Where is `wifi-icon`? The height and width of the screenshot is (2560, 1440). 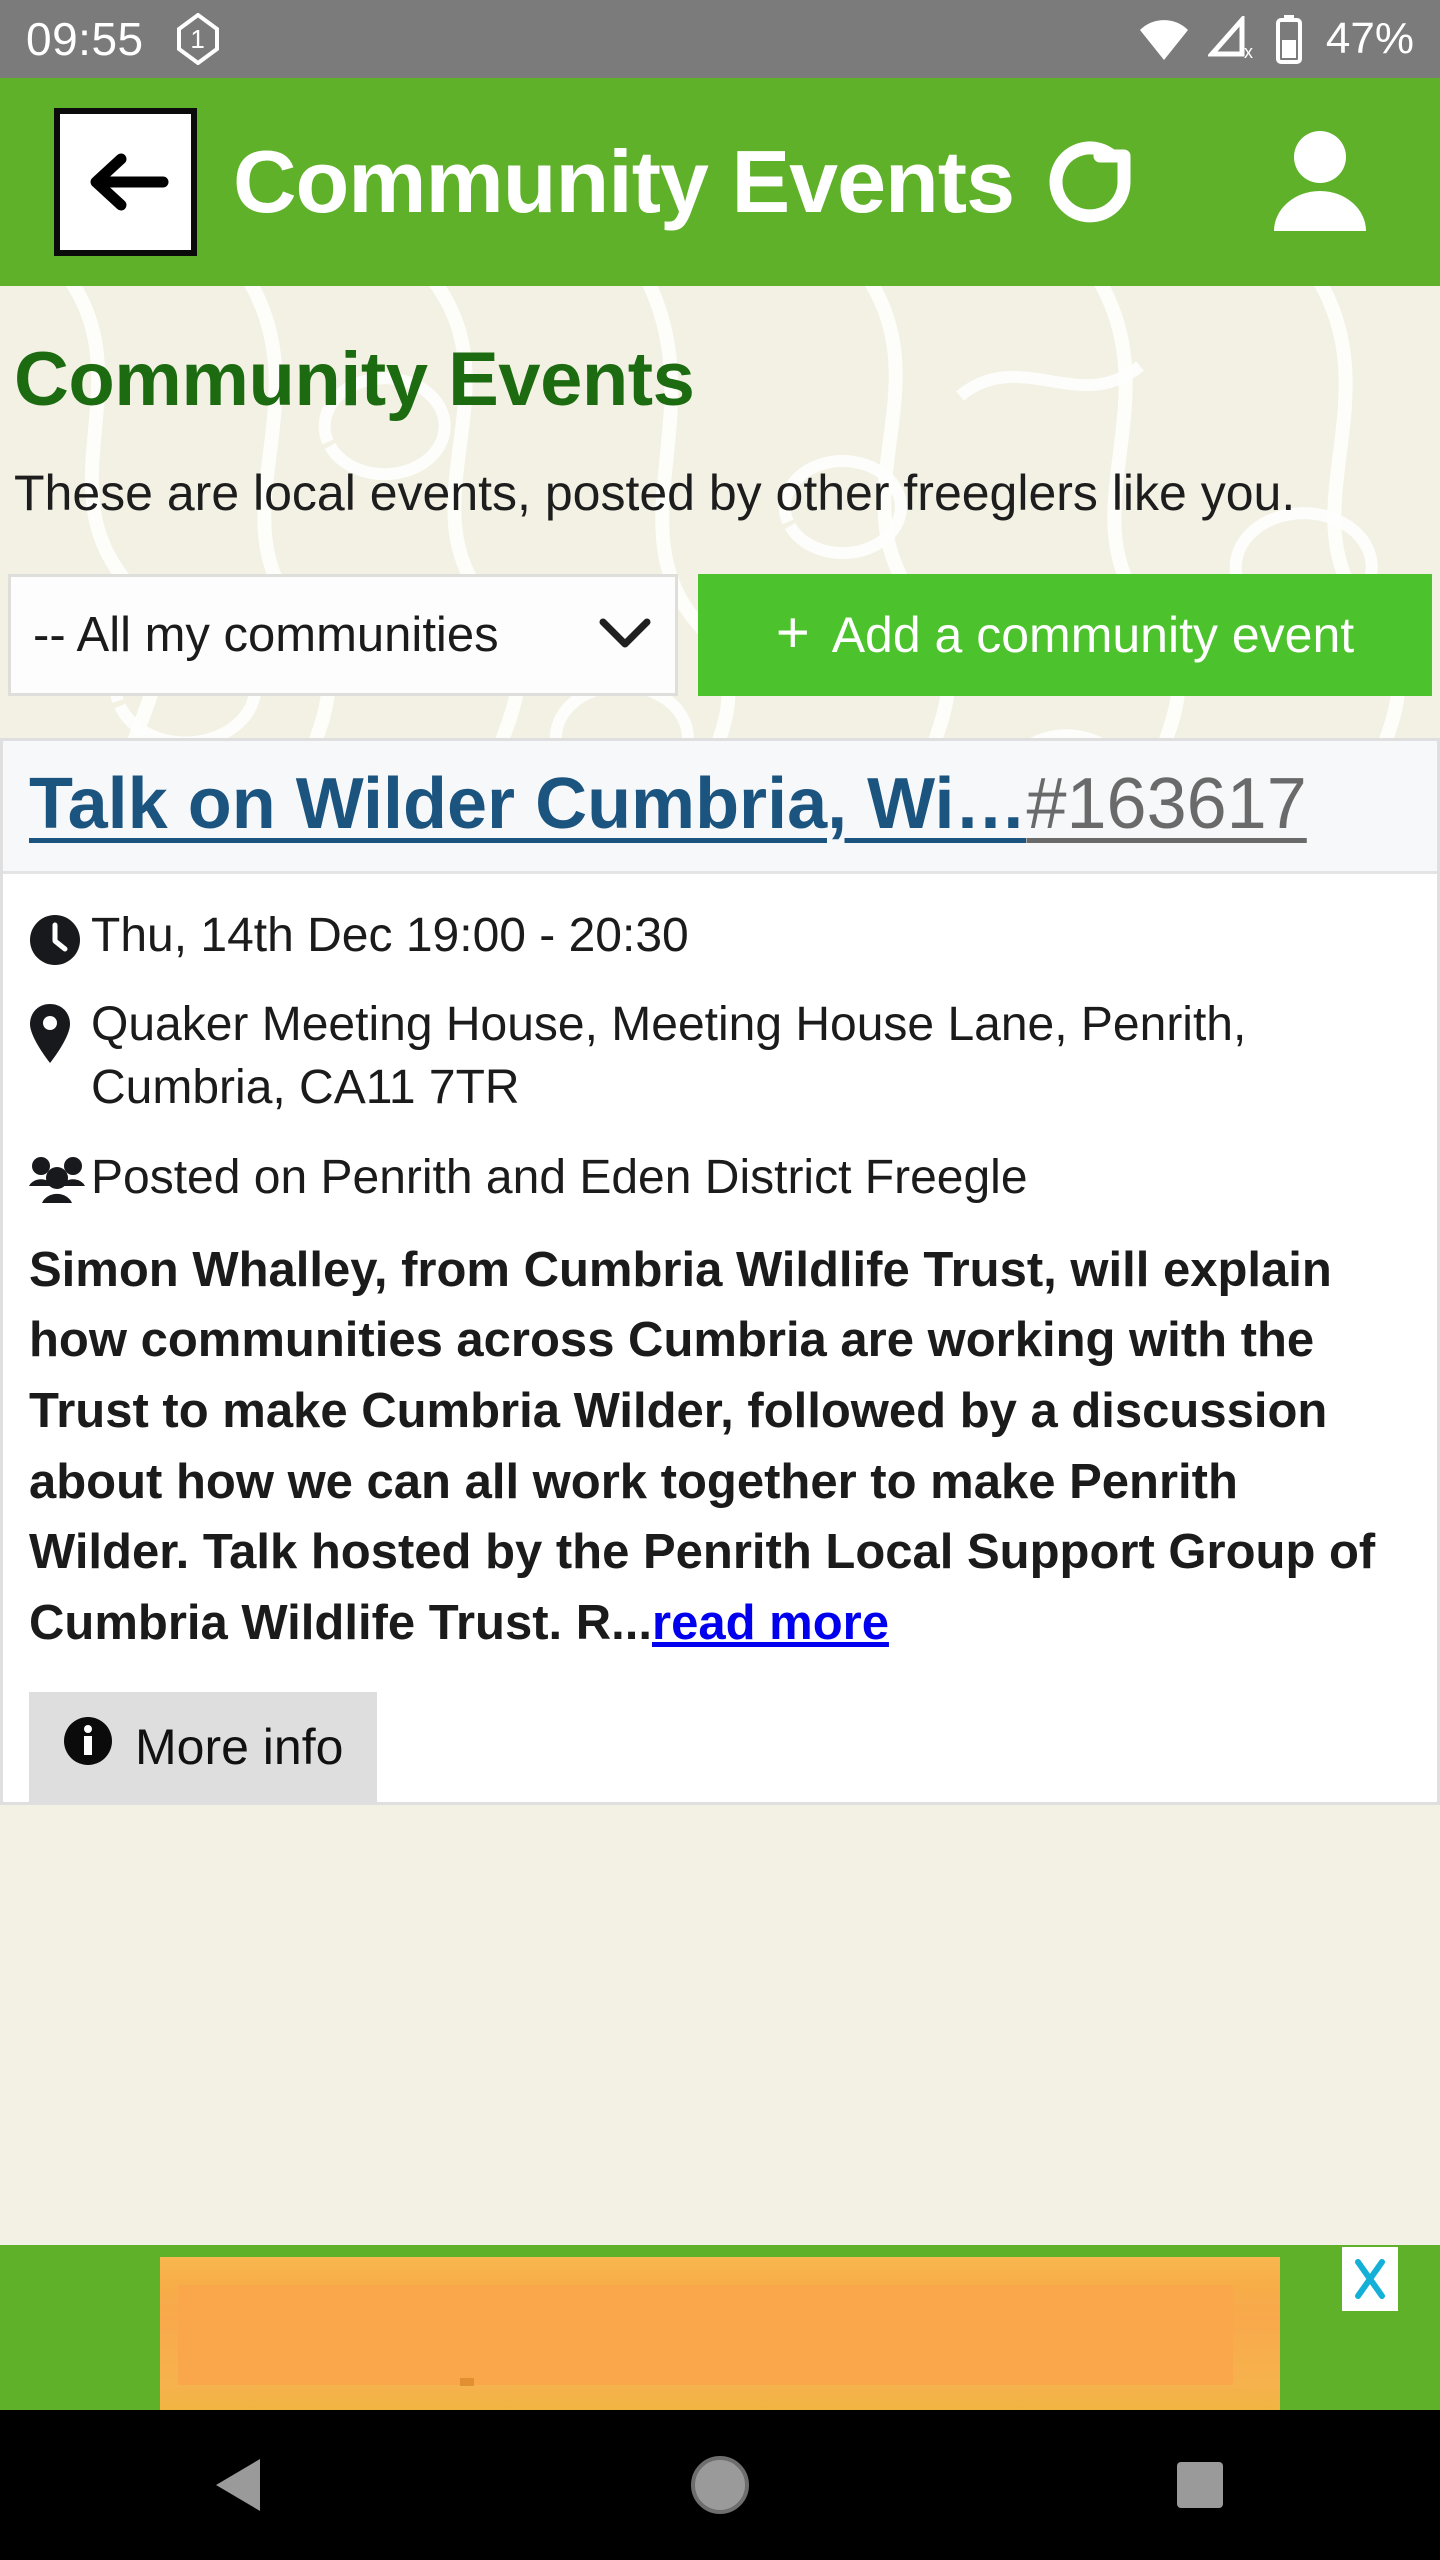 wifi-icon is located at coordinates (1163, 40).